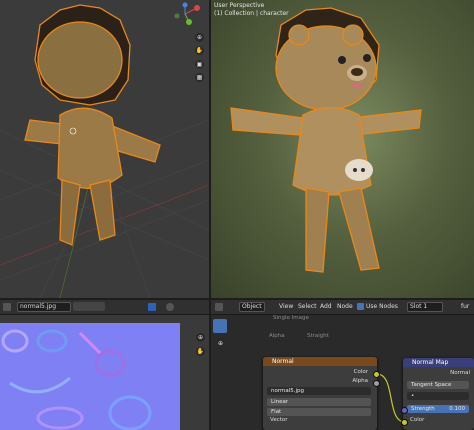 This screenshot has width=474, height=430. Describe the element at coordinates (199, 64) in the screenshot. I see `camera-icon: ▣` at that location.